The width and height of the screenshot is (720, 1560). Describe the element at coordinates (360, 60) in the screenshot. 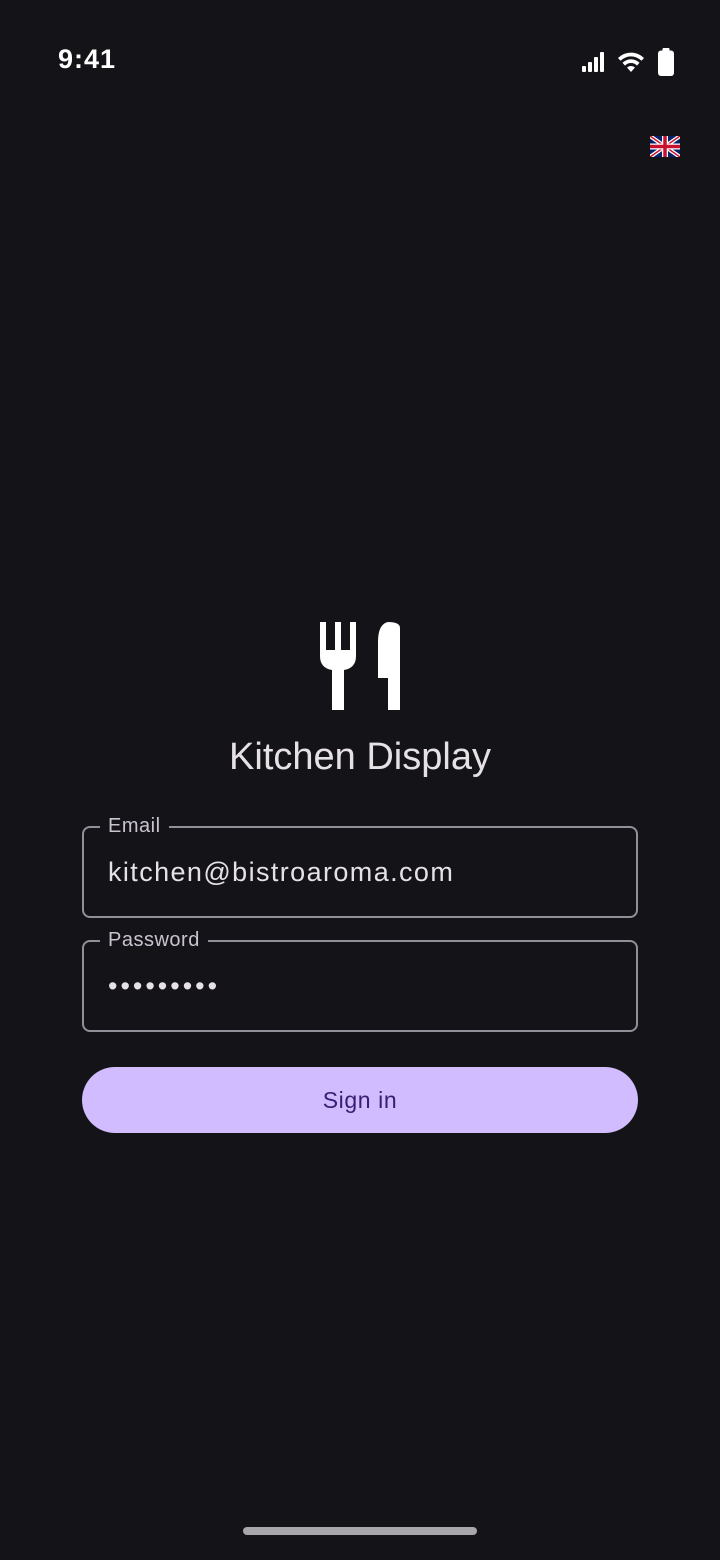

I see `status-bar: 9:41` at that location.